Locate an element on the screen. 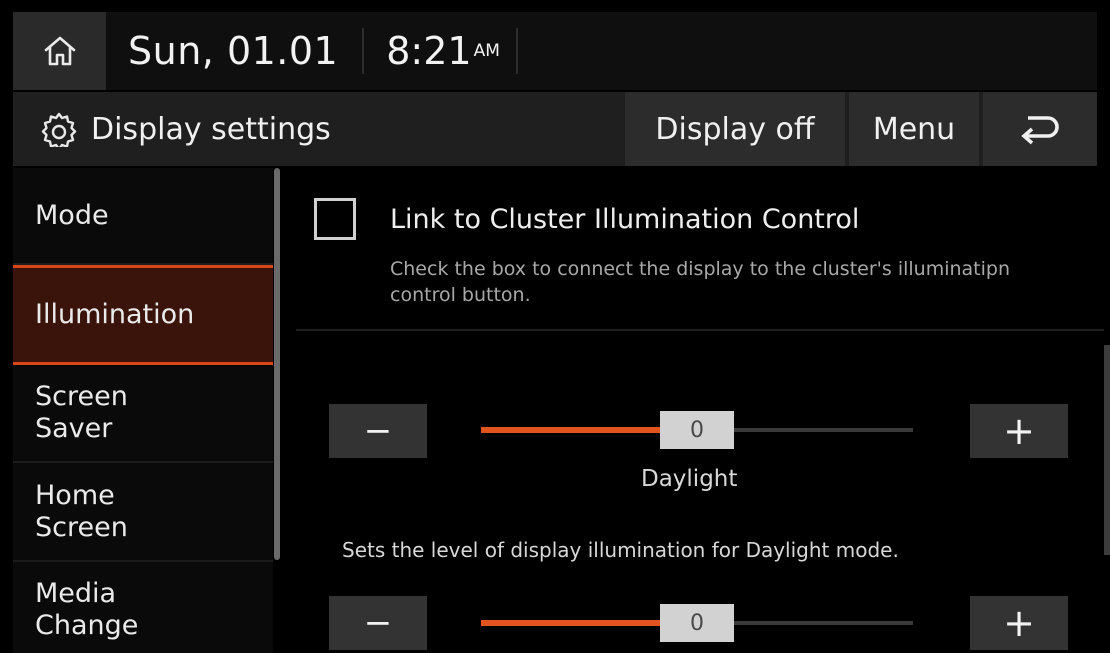 The image size is (1110, 653). sidebar-item-label: Home Screen is located at coordinates (81, 511).